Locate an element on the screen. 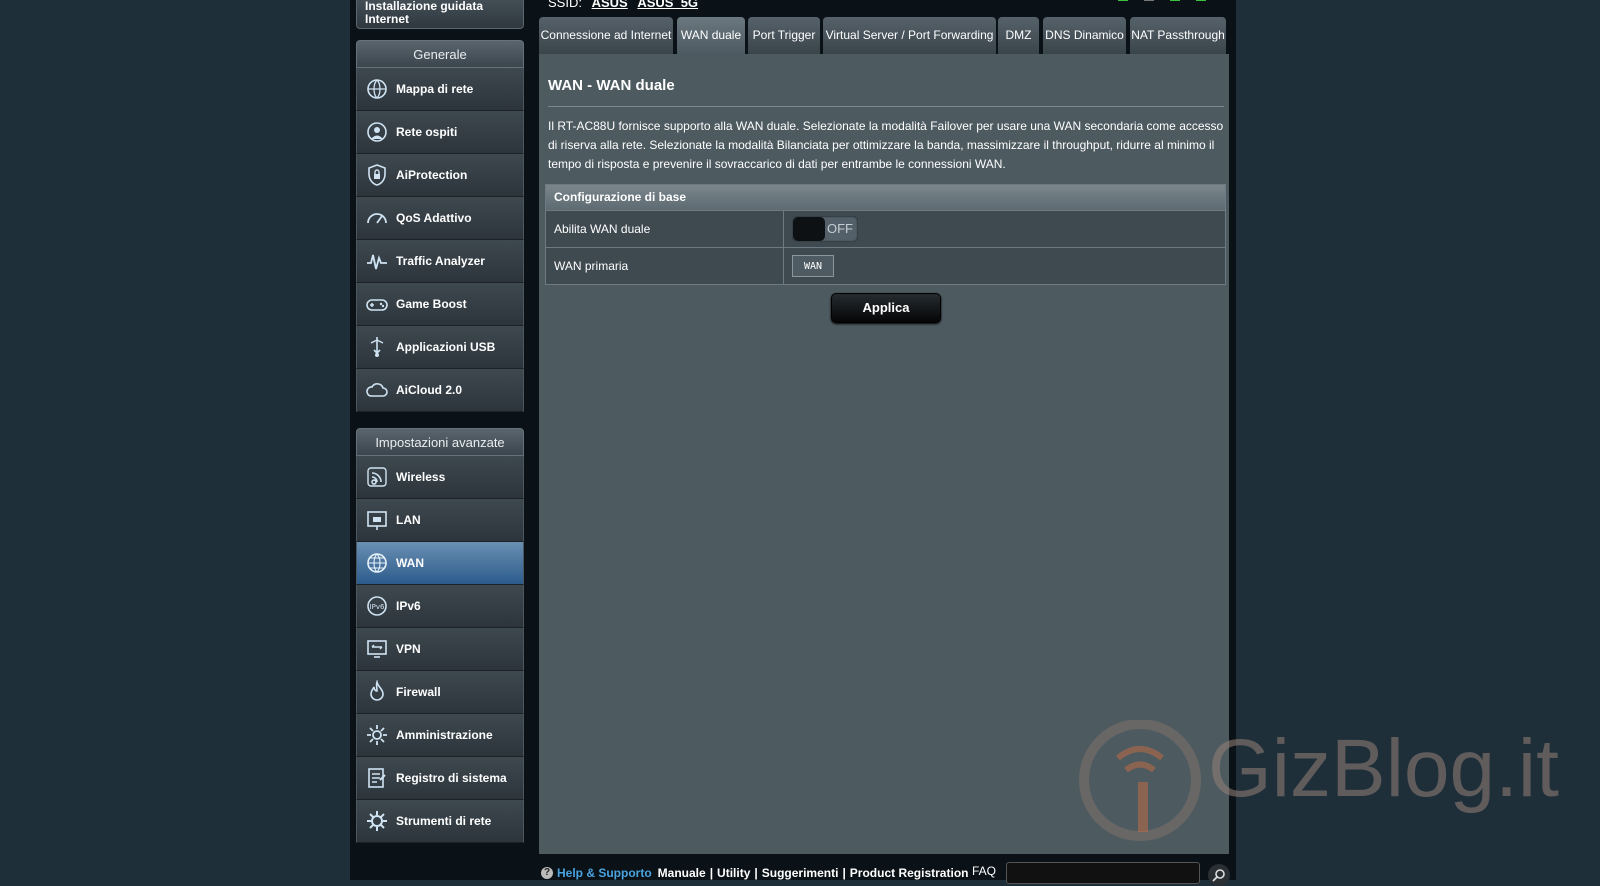 The width and height of the screenshot is (1600, 886). sidebar-item-vpn: VPN is located at coordinates (440, 649).